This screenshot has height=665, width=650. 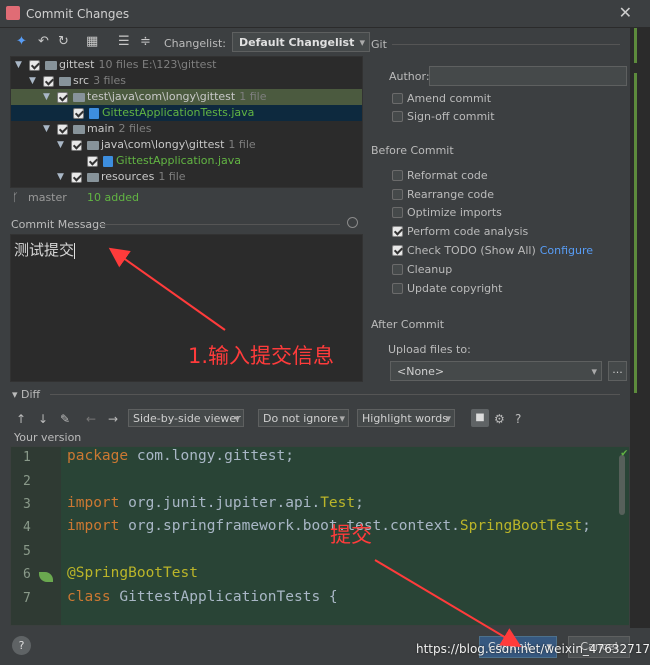 What do you see at coordinates (21, 419) in the screenshot?
I see `arrow-up-icon: ↑` at bounding box center [21, 419].